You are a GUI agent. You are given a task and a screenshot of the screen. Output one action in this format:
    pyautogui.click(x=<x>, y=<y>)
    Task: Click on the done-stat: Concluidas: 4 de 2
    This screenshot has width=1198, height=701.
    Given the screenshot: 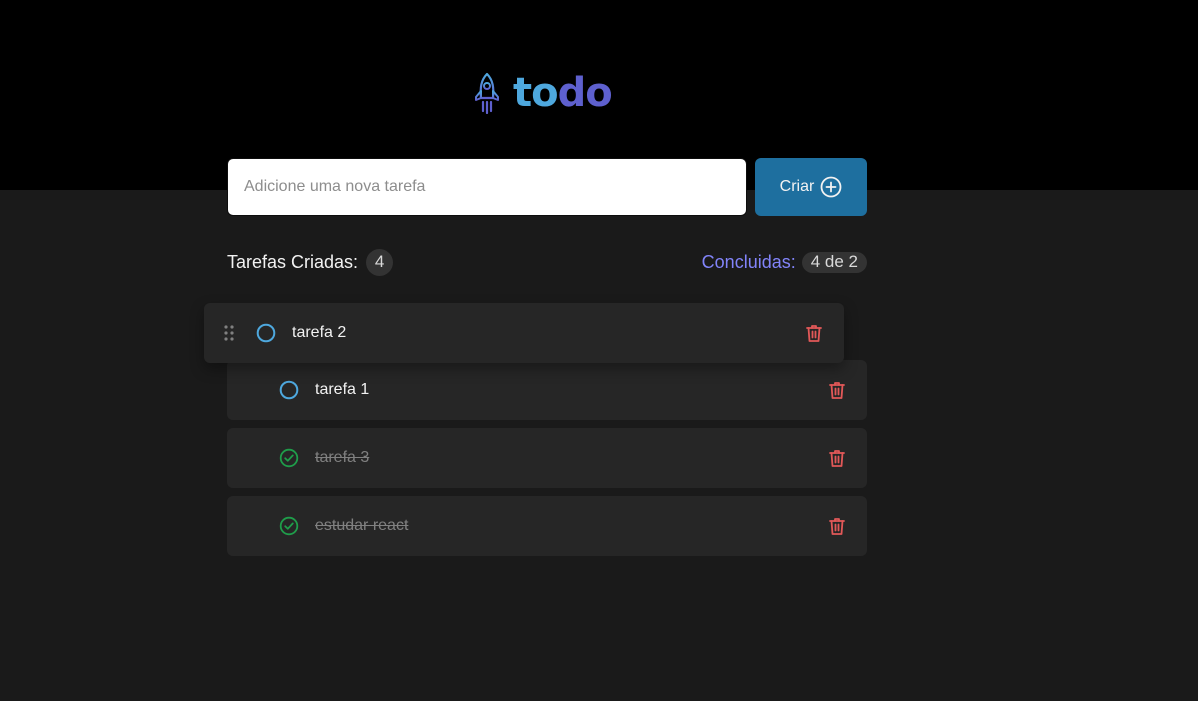 What is the action you would take?
    pyautogui.click(x=784, y=262)
    